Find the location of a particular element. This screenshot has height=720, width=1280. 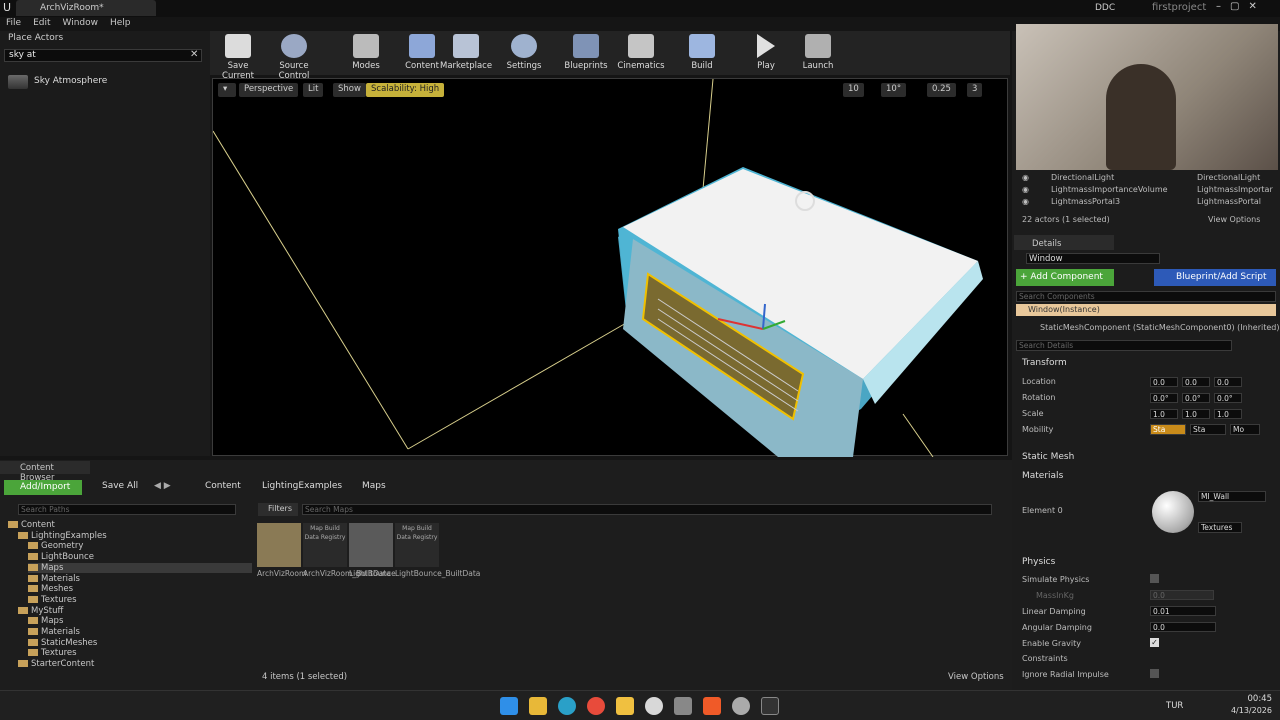

scale-x: 1.0 is located at coordinates (1164, 414).